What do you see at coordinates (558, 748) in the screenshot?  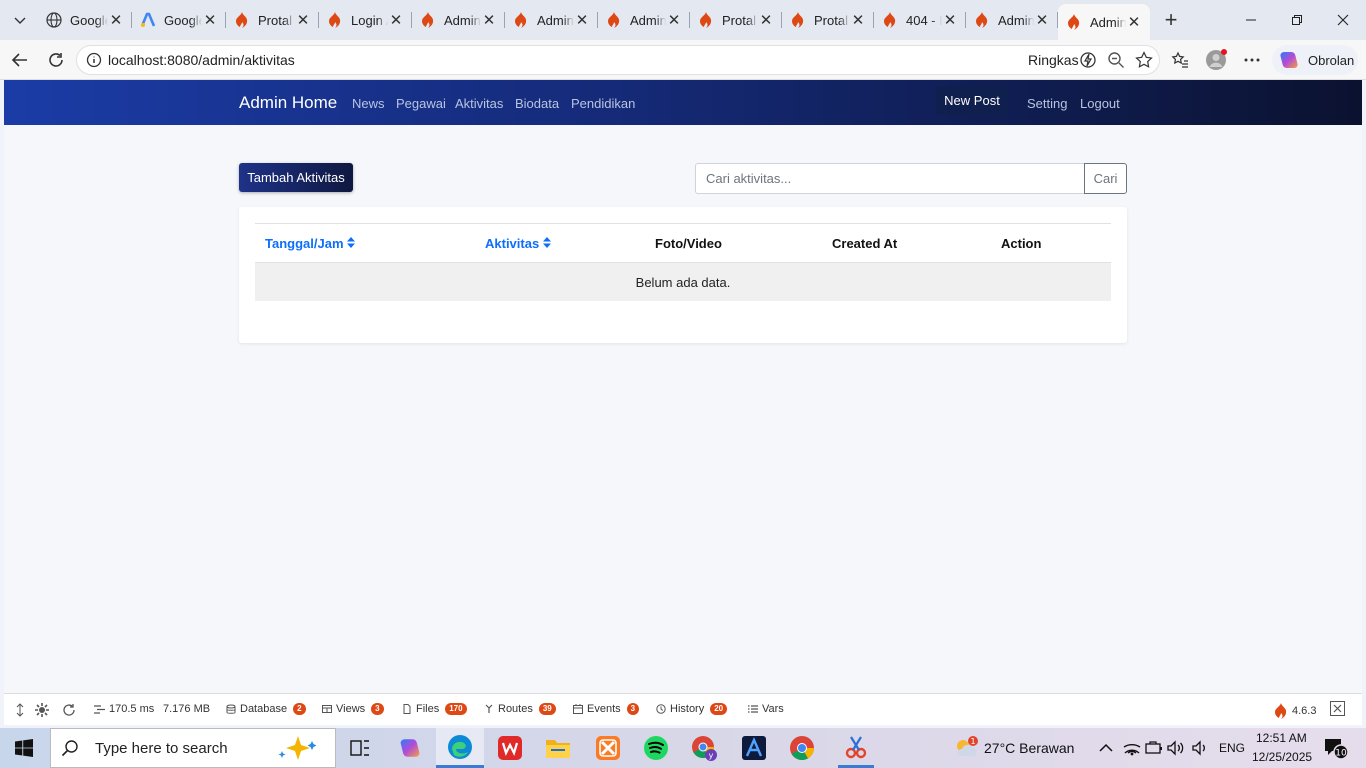 I see `taskbar-file-explorer` at bounding box center [558, 748].